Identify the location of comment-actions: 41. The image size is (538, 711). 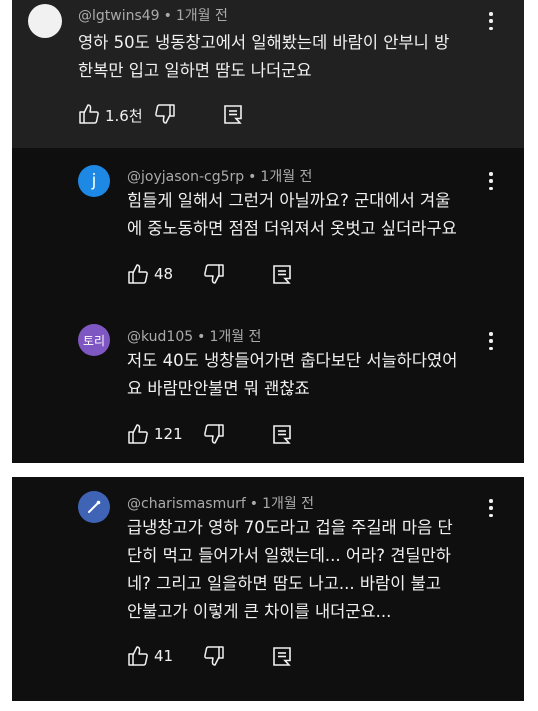
(227, 657).